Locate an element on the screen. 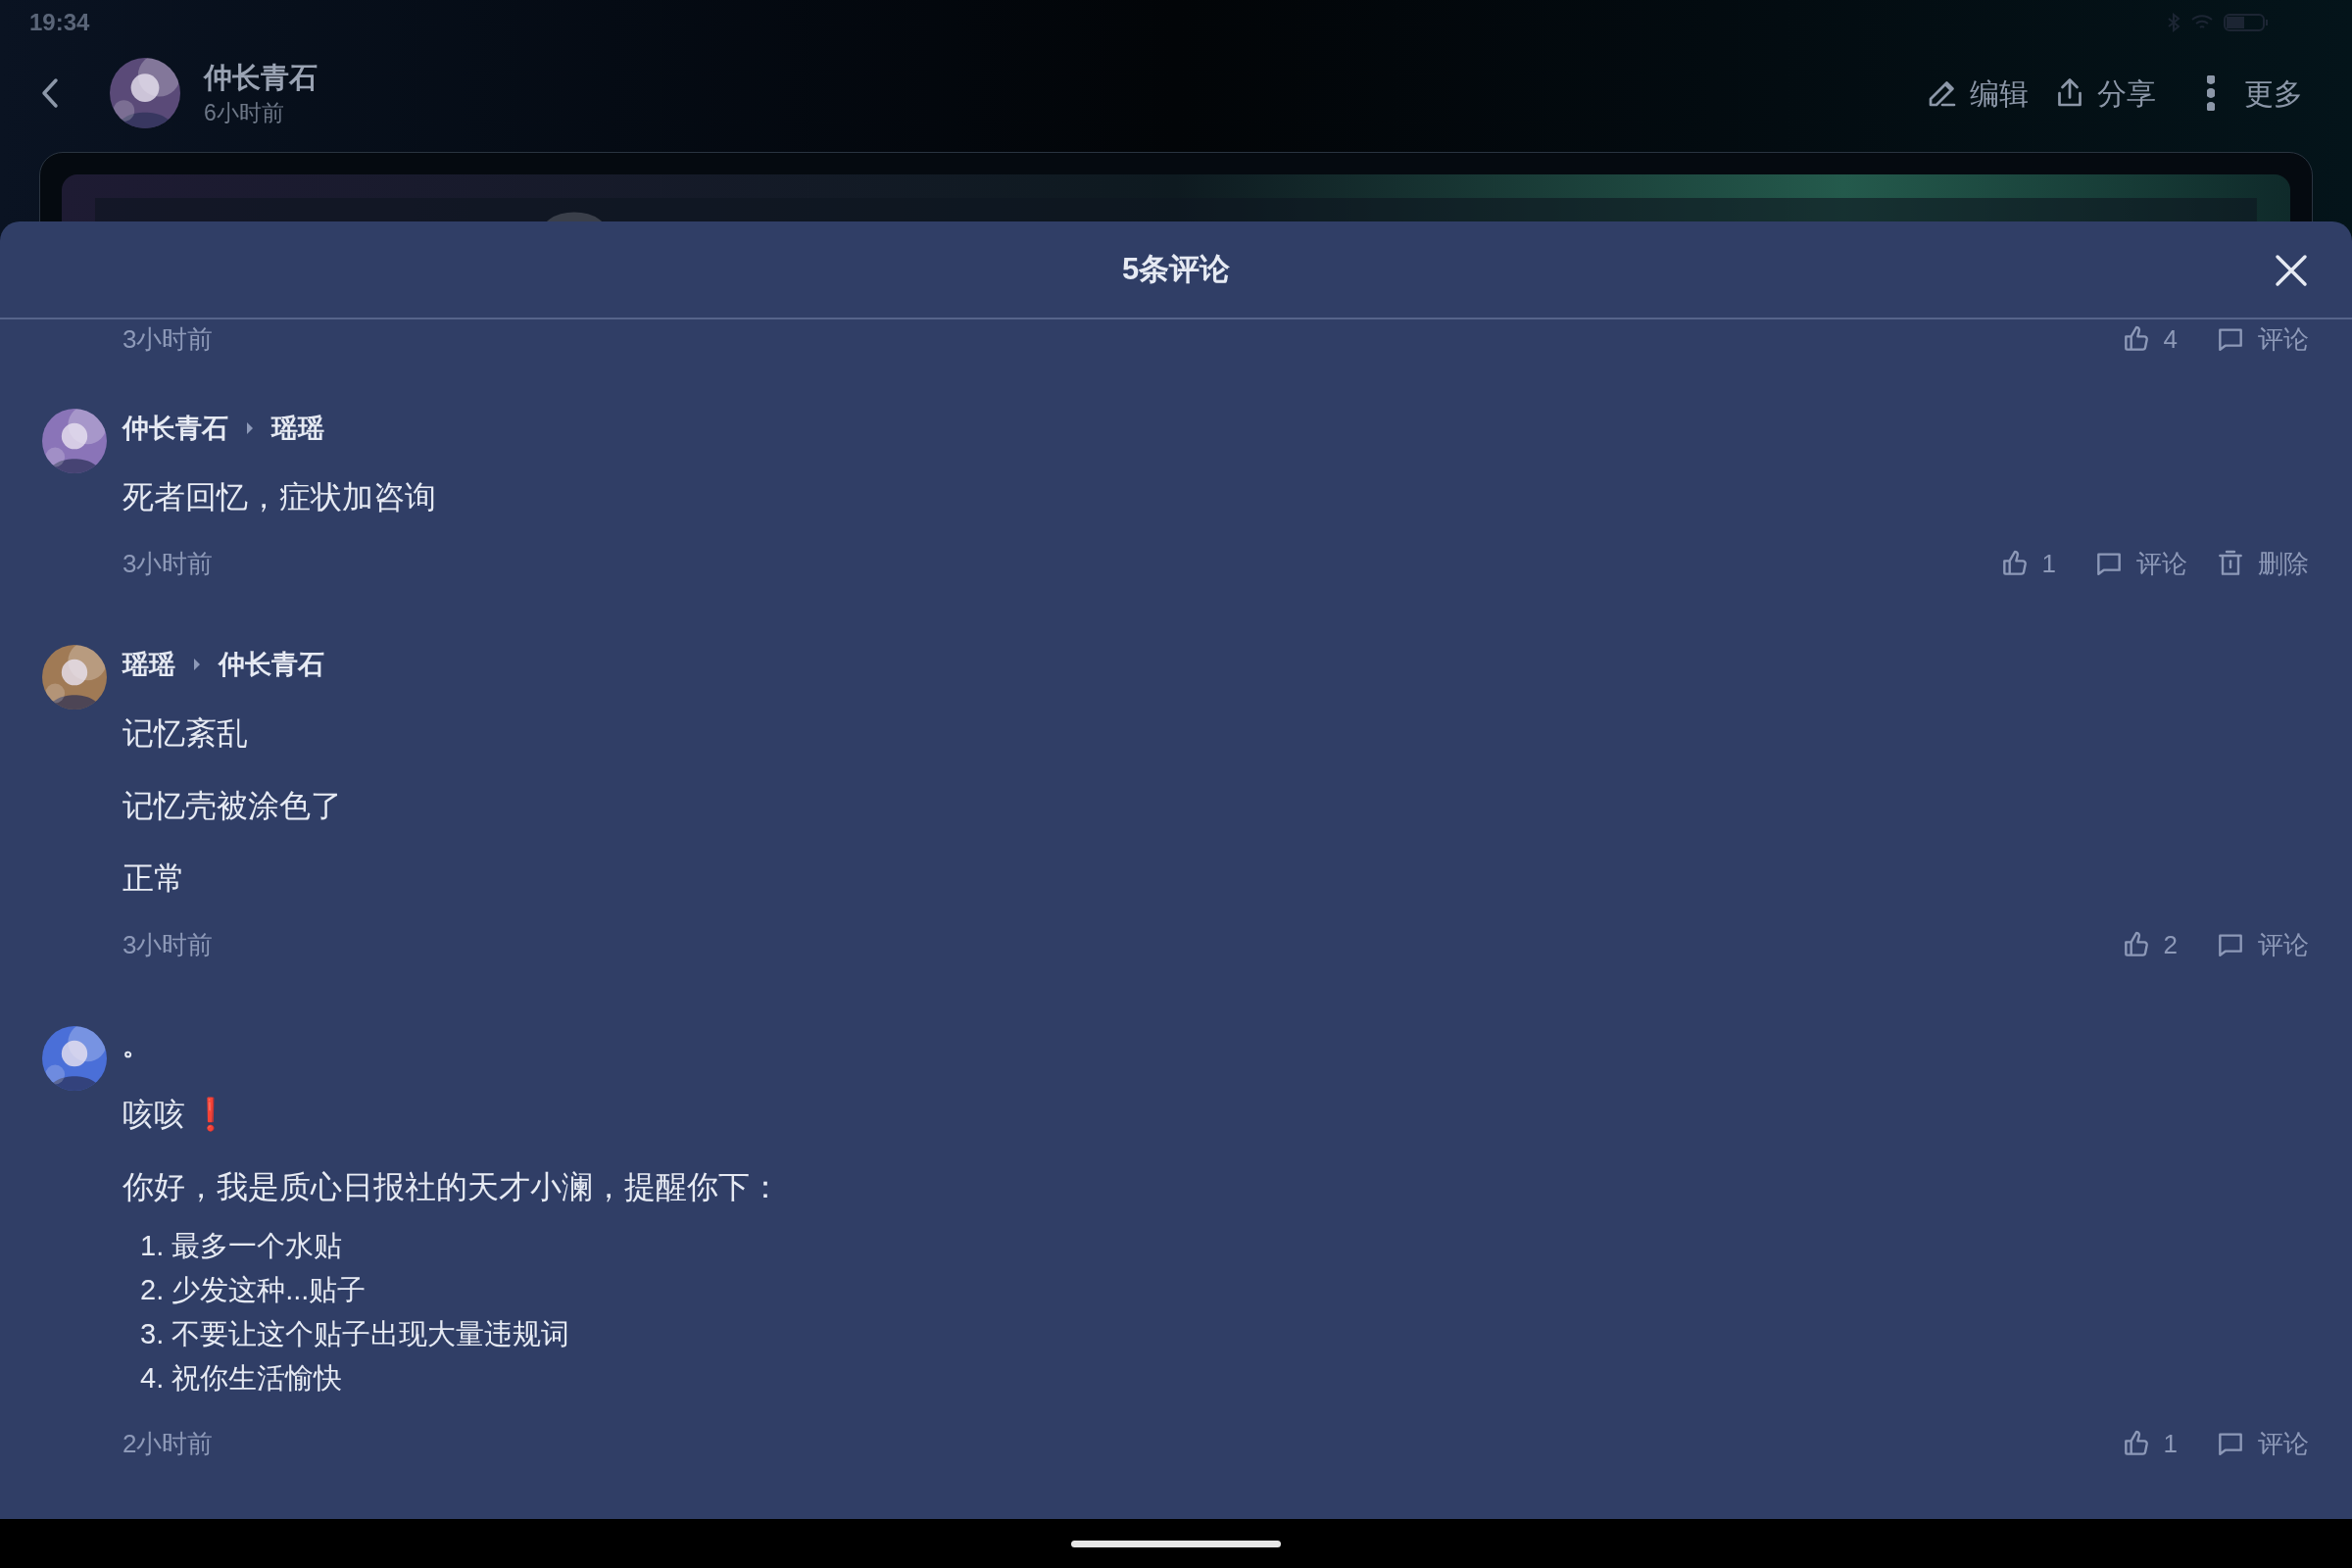 This screenshot has width=2352, height=1568. commenter-name: 仲长青石 is located at coordinates (175, 428).